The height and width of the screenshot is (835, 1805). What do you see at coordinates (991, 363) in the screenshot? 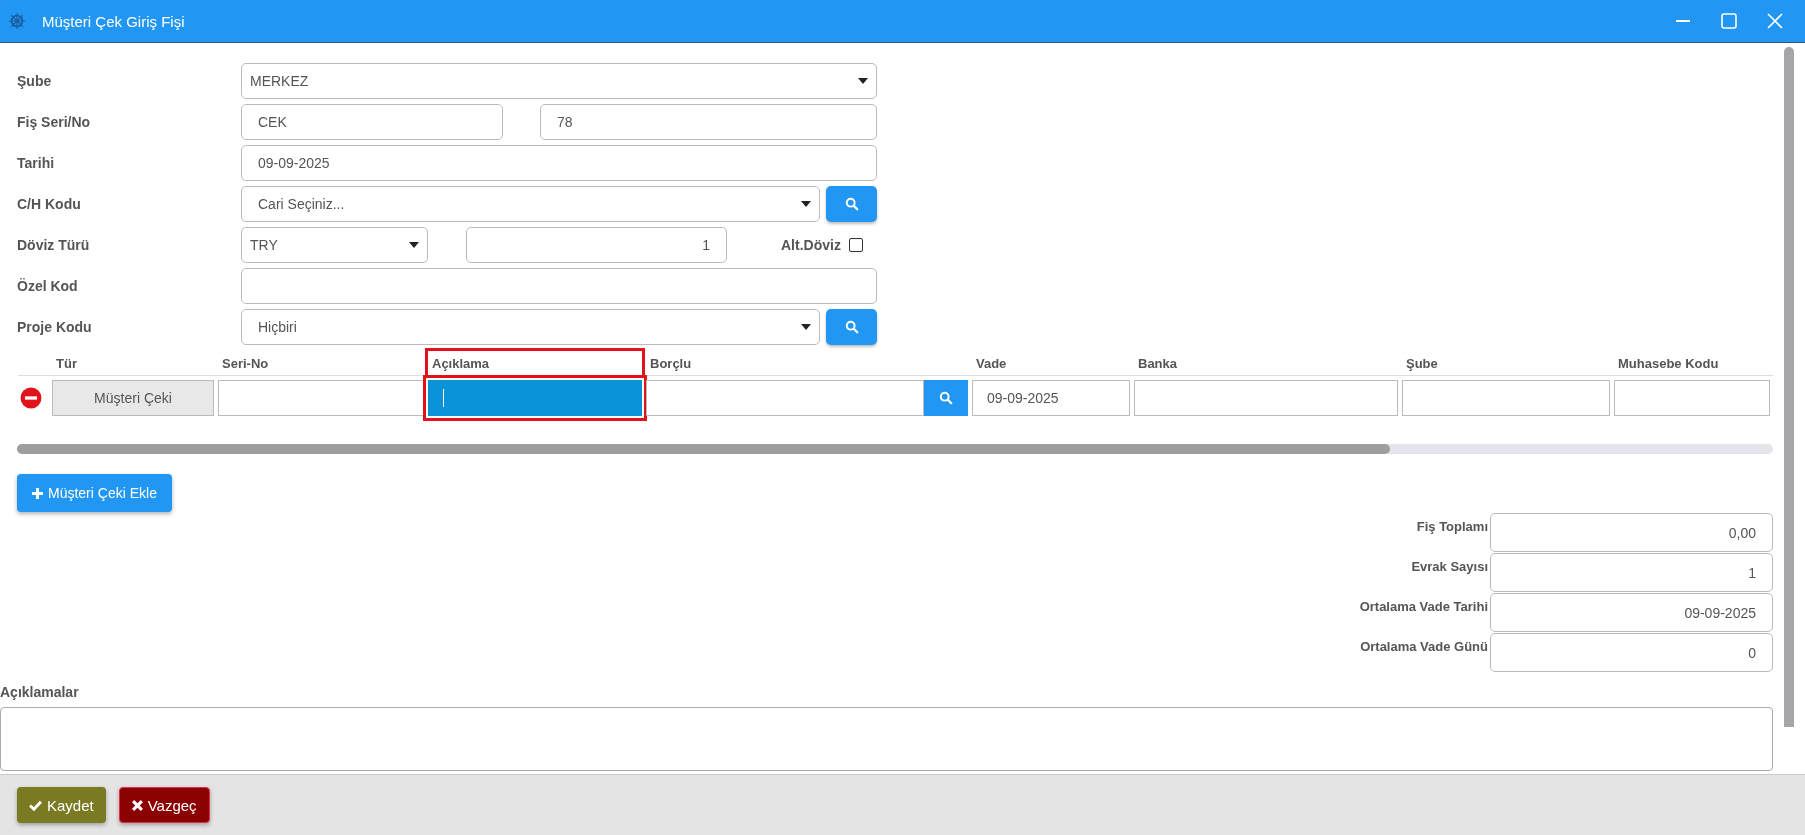
I see `column-header: Vade` at bounding box center [991, 363].